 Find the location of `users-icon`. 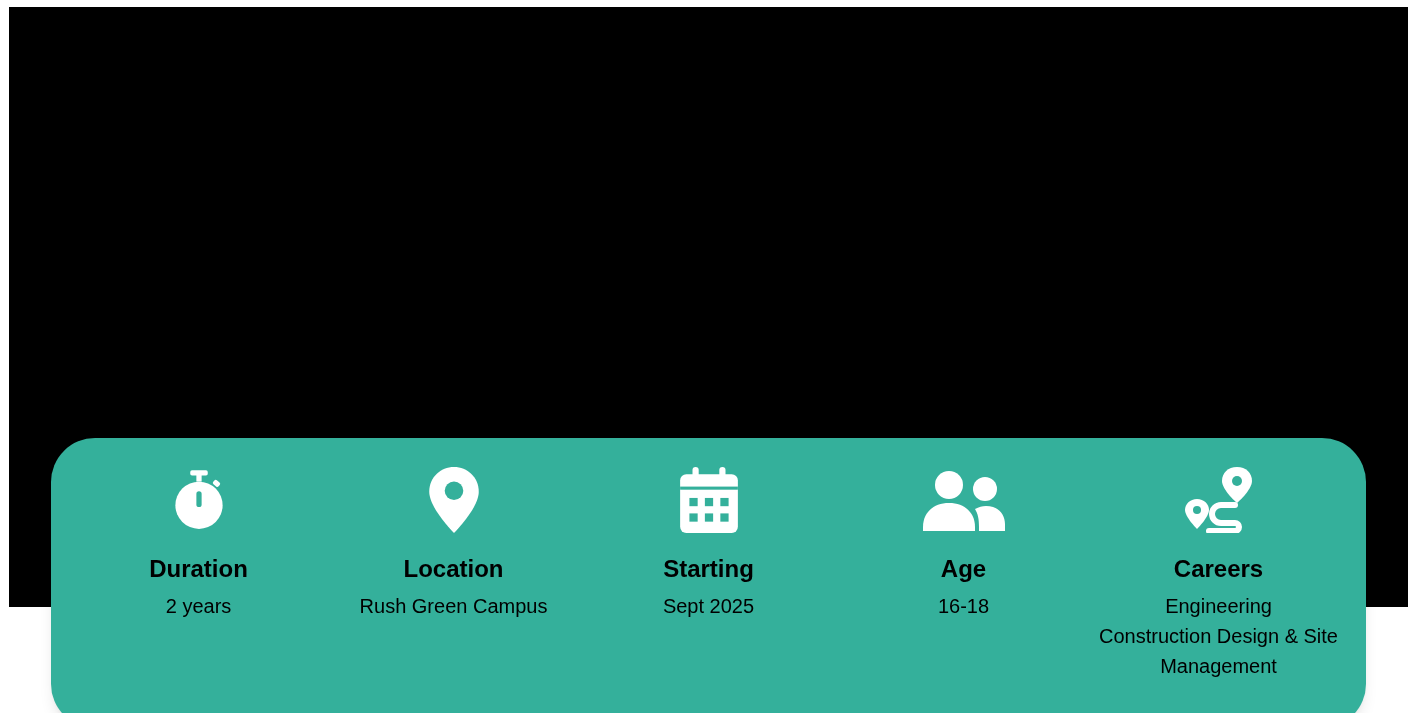

users-icon is located at coordinates (963, 500).